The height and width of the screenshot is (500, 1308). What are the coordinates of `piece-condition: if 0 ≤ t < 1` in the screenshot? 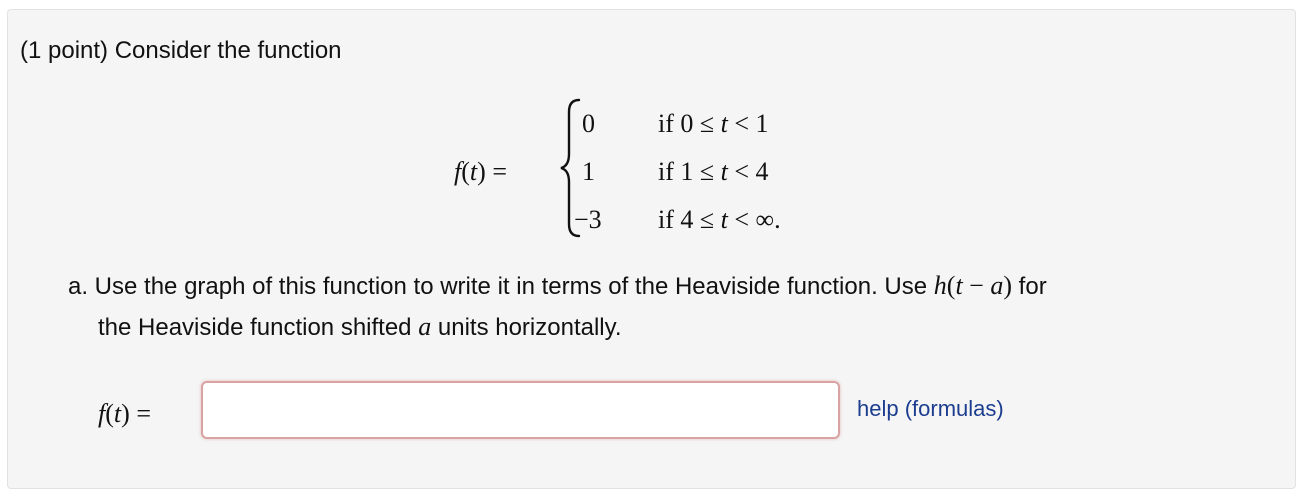 It's located at (713, 123).